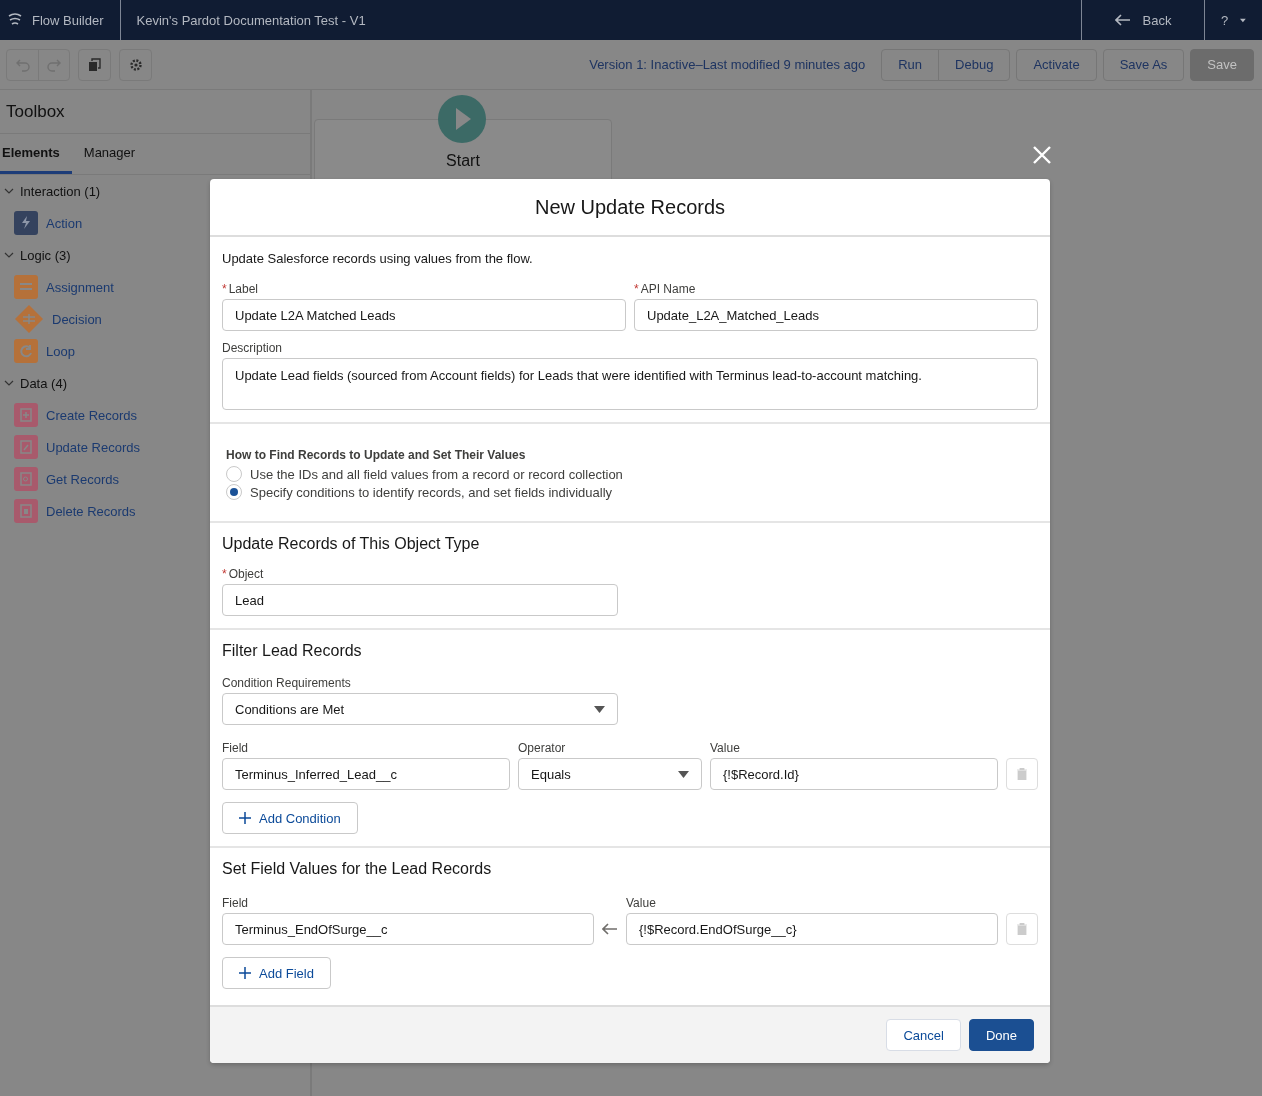  What do you see at coordinates (70, 447) in the screenshot?
I see `element-item: Update Records` at bounding box center [70, 447].